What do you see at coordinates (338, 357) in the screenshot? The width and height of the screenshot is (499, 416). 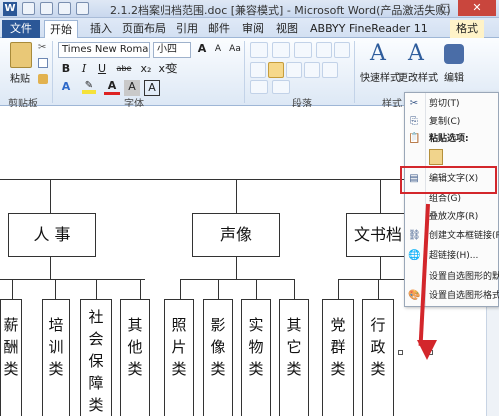 I see `subcategory-party: 党群类` at bounding box center [338, 357].